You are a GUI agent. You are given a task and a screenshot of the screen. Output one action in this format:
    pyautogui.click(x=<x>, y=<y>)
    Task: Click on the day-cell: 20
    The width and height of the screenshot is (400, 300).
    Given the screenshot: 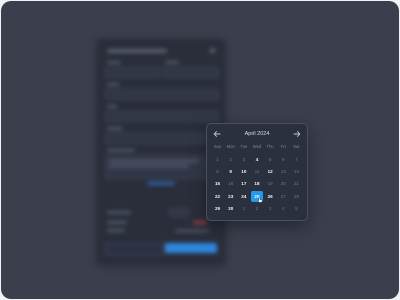 What is the action you would take?
    pyautogui.click(x=283, y=184)
    